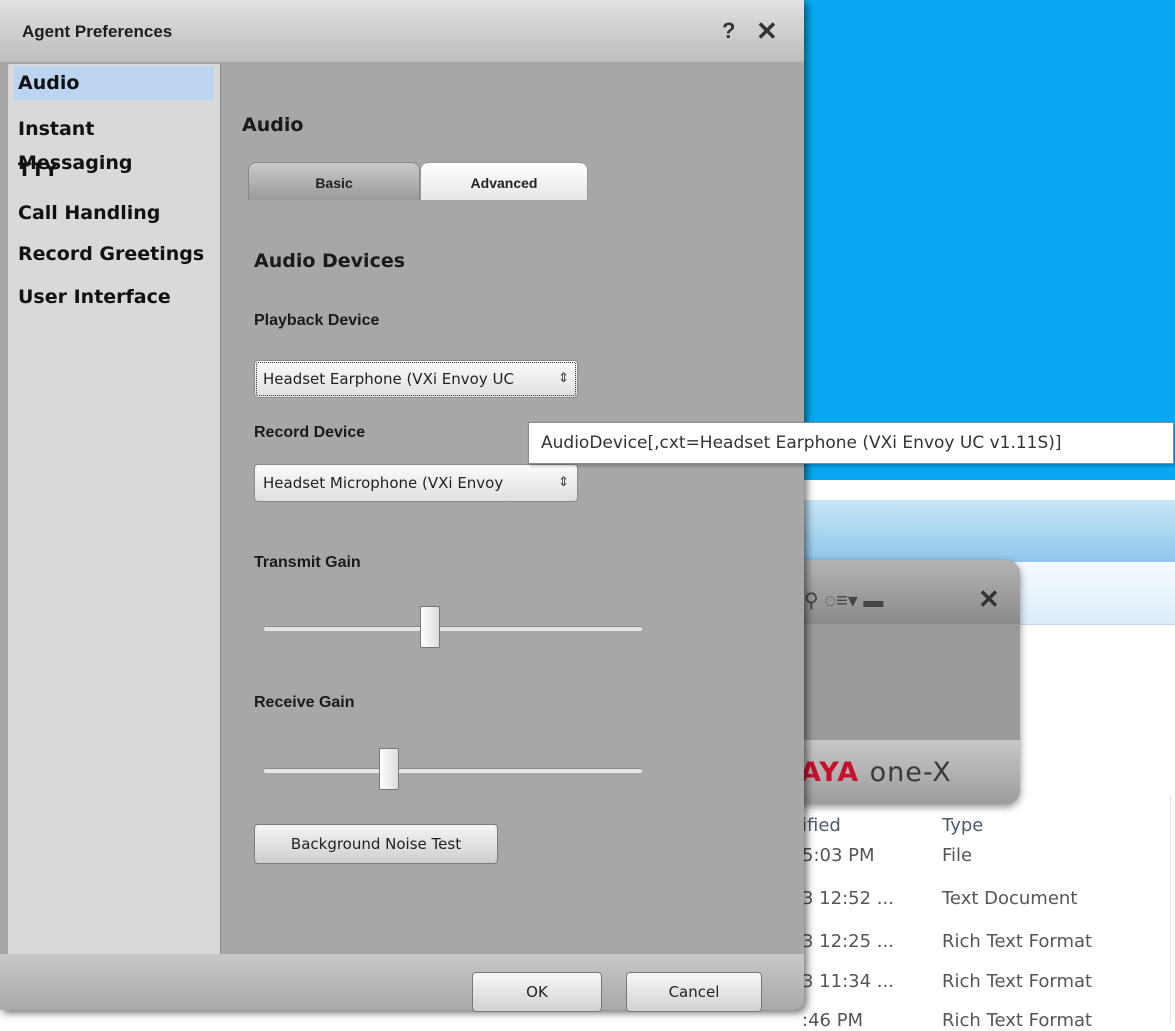 The image size is (1175, 1031). I want to click on onex-close-icon: ✕, so click(989, 599).